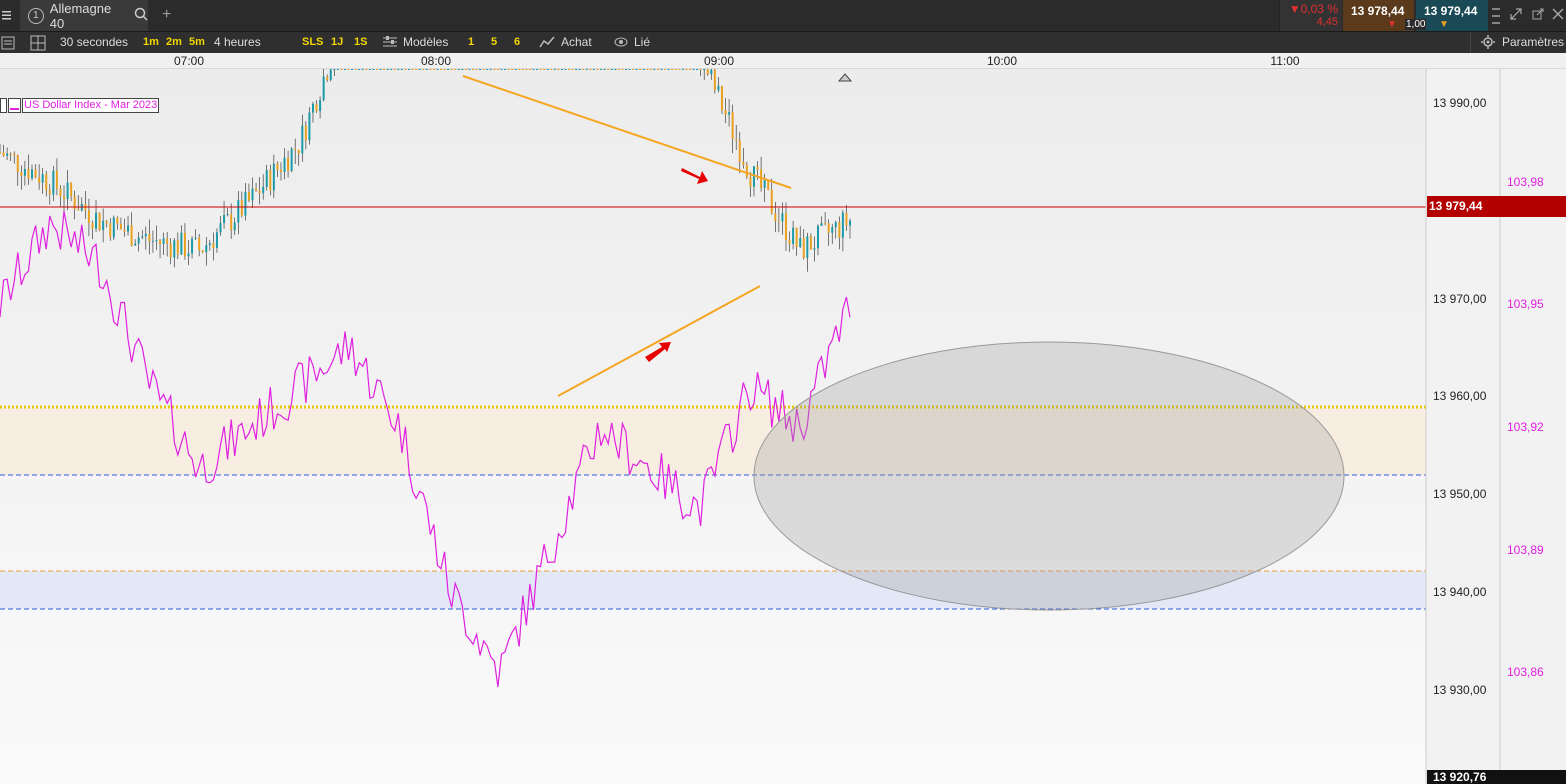 This screenshot has height=784, width=1566. What do you see at coordinates (312, 42) in the screenshot?
I see `range-sls-button: SLS` at bounding box center [312, 42].